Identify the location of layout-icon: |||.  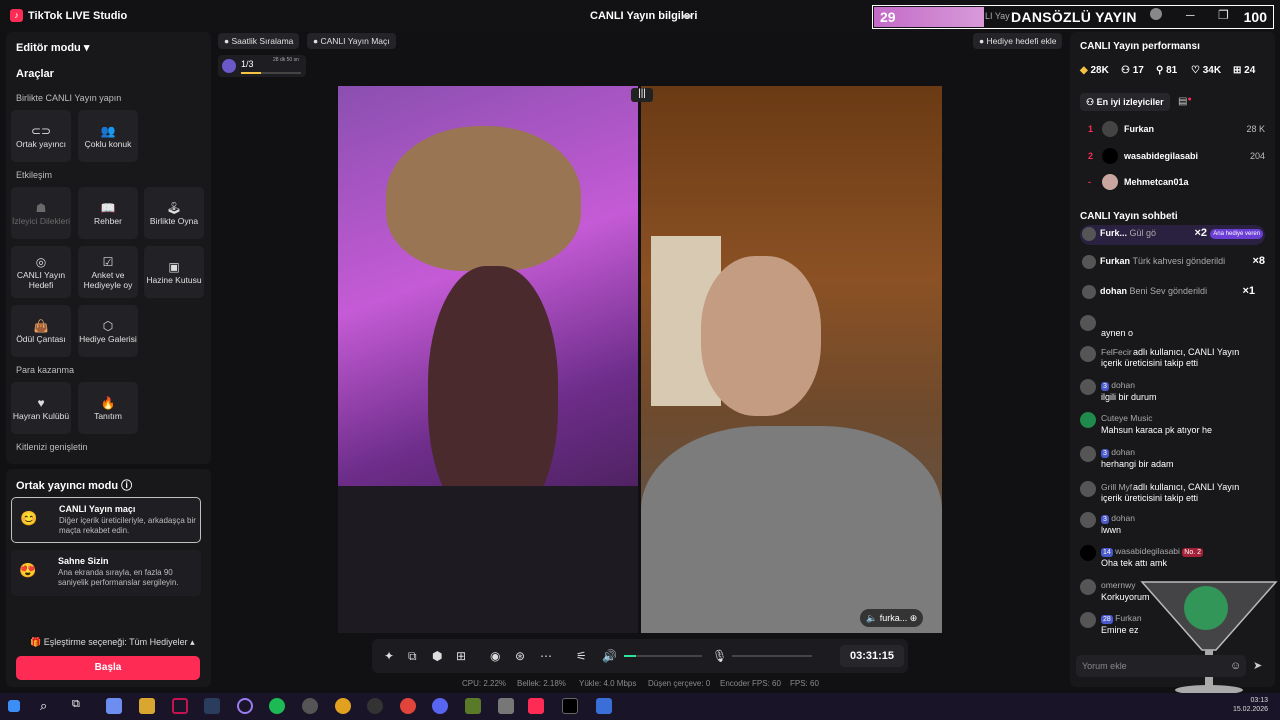
(642, 95).